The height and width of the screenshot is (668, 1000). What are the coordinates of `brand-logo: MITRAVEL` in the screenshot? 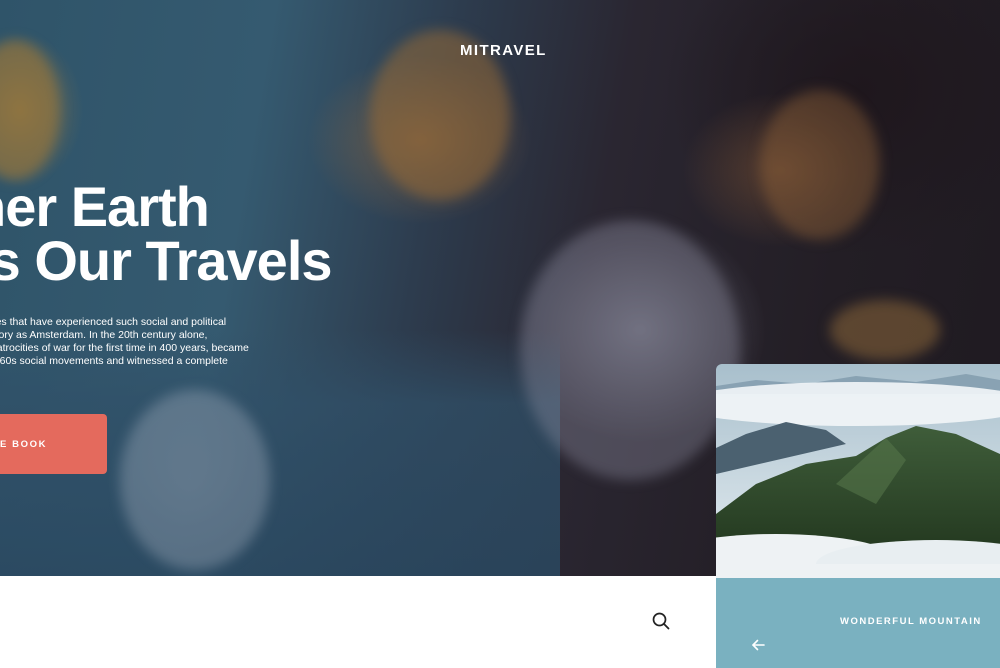 It's located at (503, 50).